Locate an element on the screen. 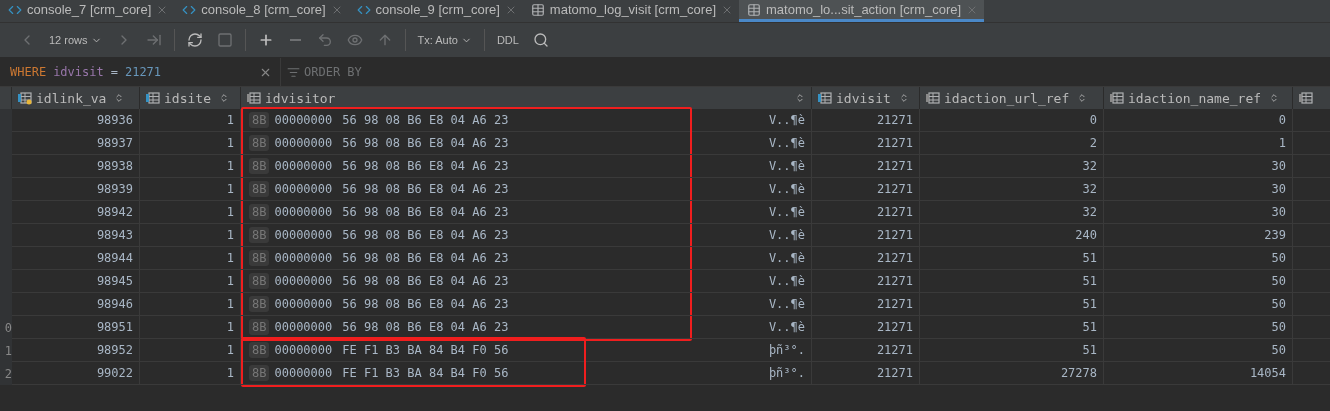 This screenshot has width=1330, height=411. table-cell: 98937 is located at coordinates (76, 143).